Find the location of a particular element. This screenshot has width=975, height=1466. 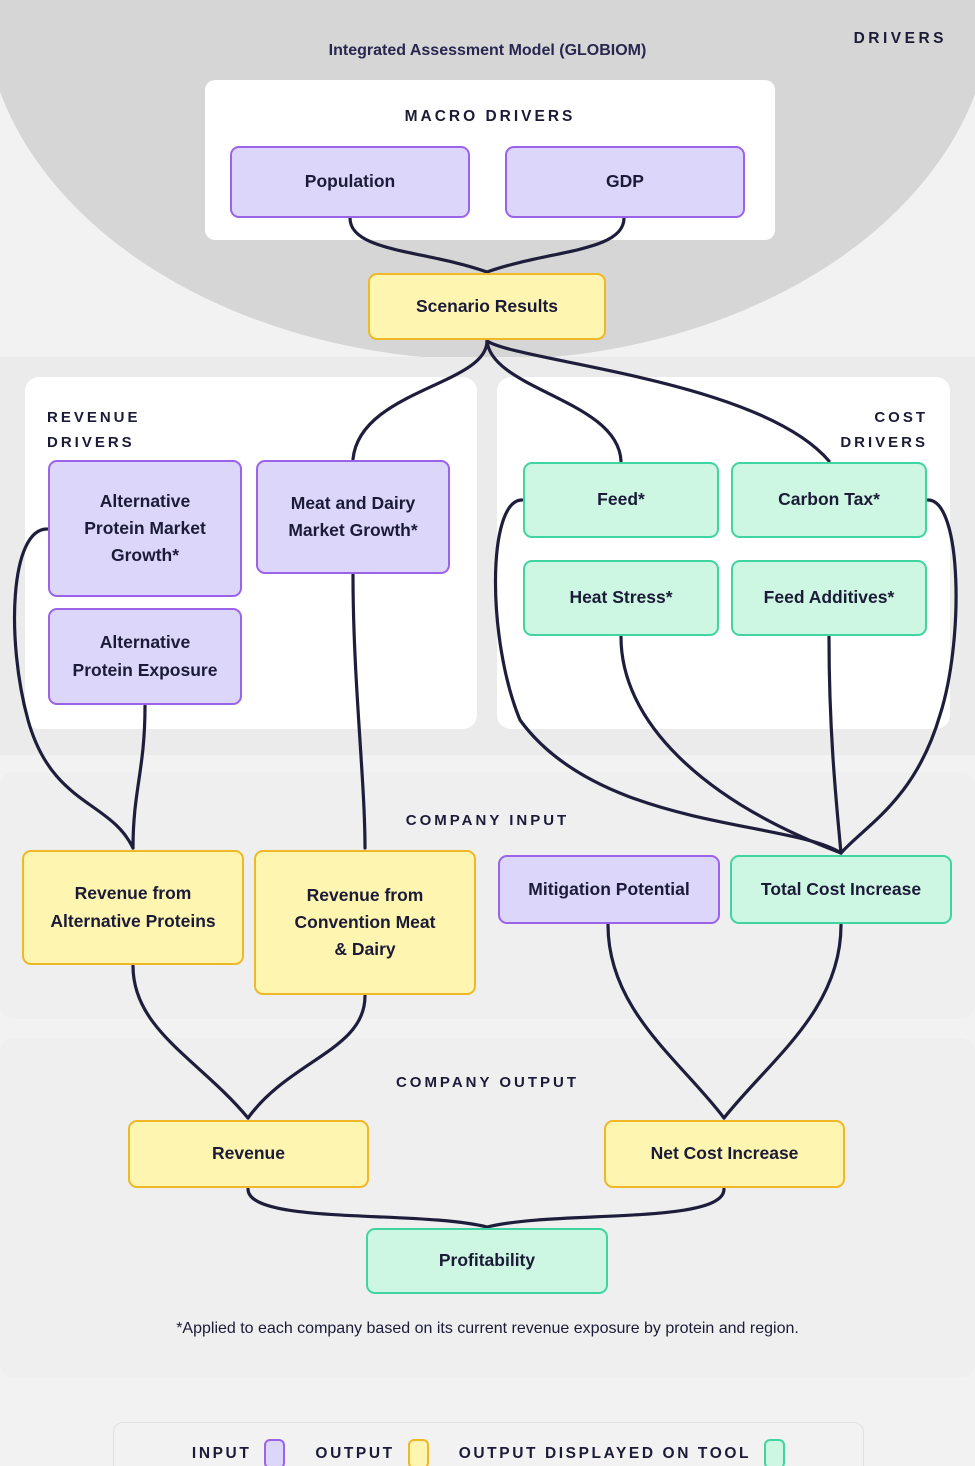

node-alternative-protein-exposure-label: Alternative Protein Exposure is located at coordinates (145, 656).